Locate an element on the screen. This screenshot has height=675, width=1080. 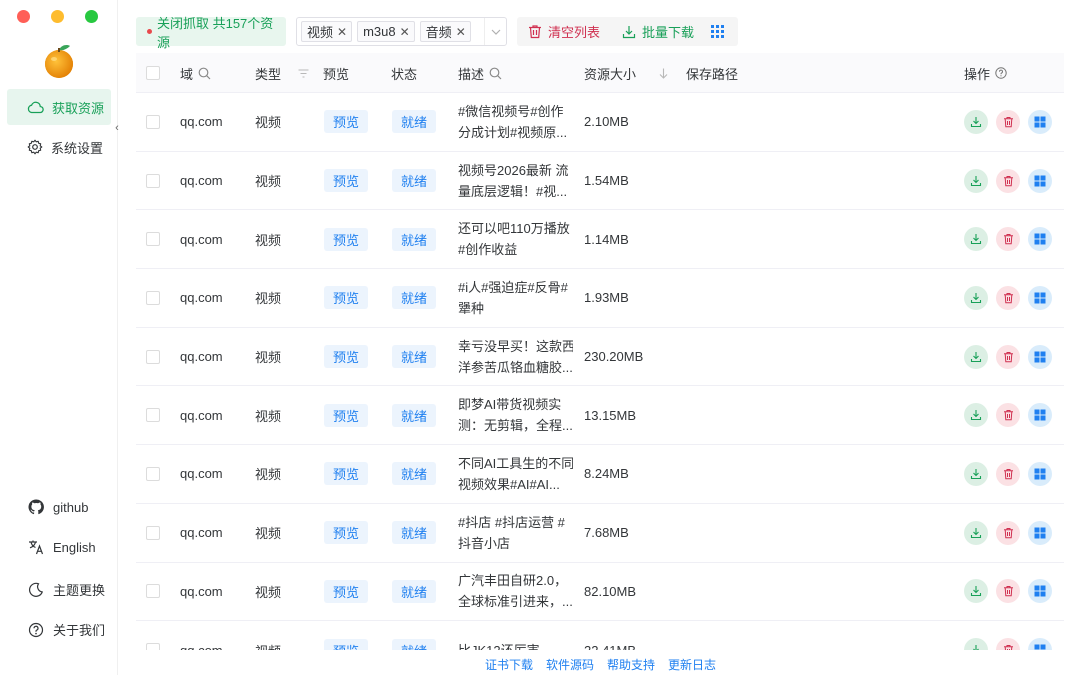
filter-icon is located at coordinates (303, 73).